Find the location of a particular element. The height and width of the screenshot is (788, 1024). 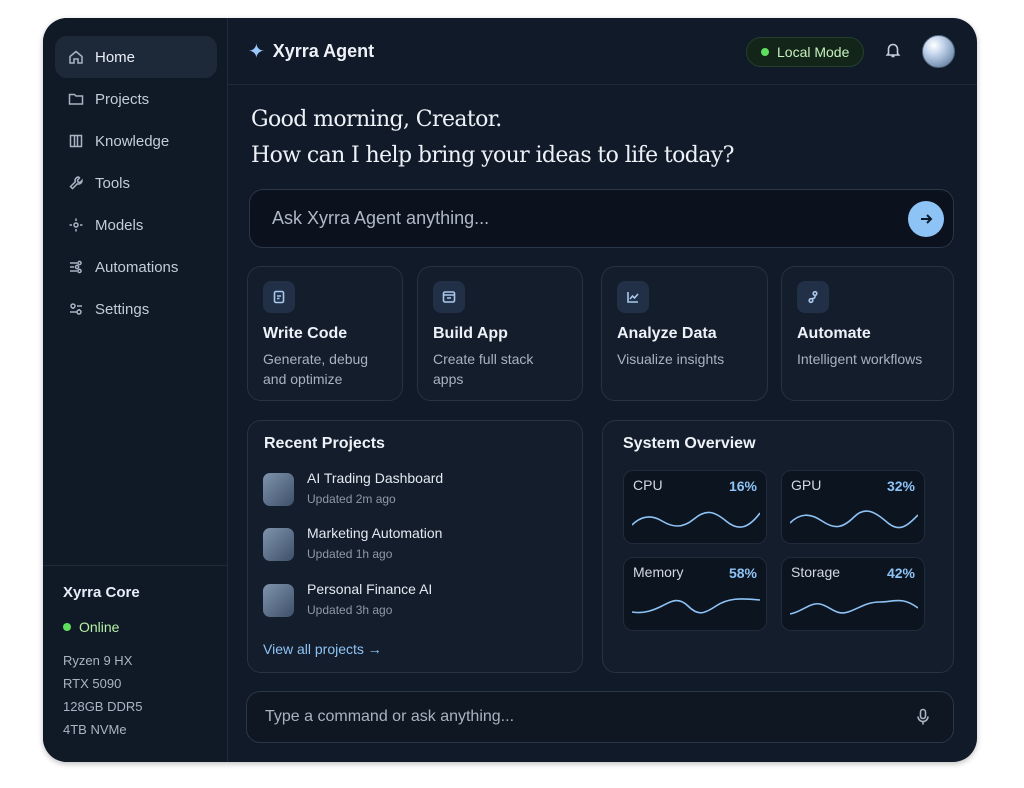

card-desc: Intelligent workflows is located at coordinates (860, 359).